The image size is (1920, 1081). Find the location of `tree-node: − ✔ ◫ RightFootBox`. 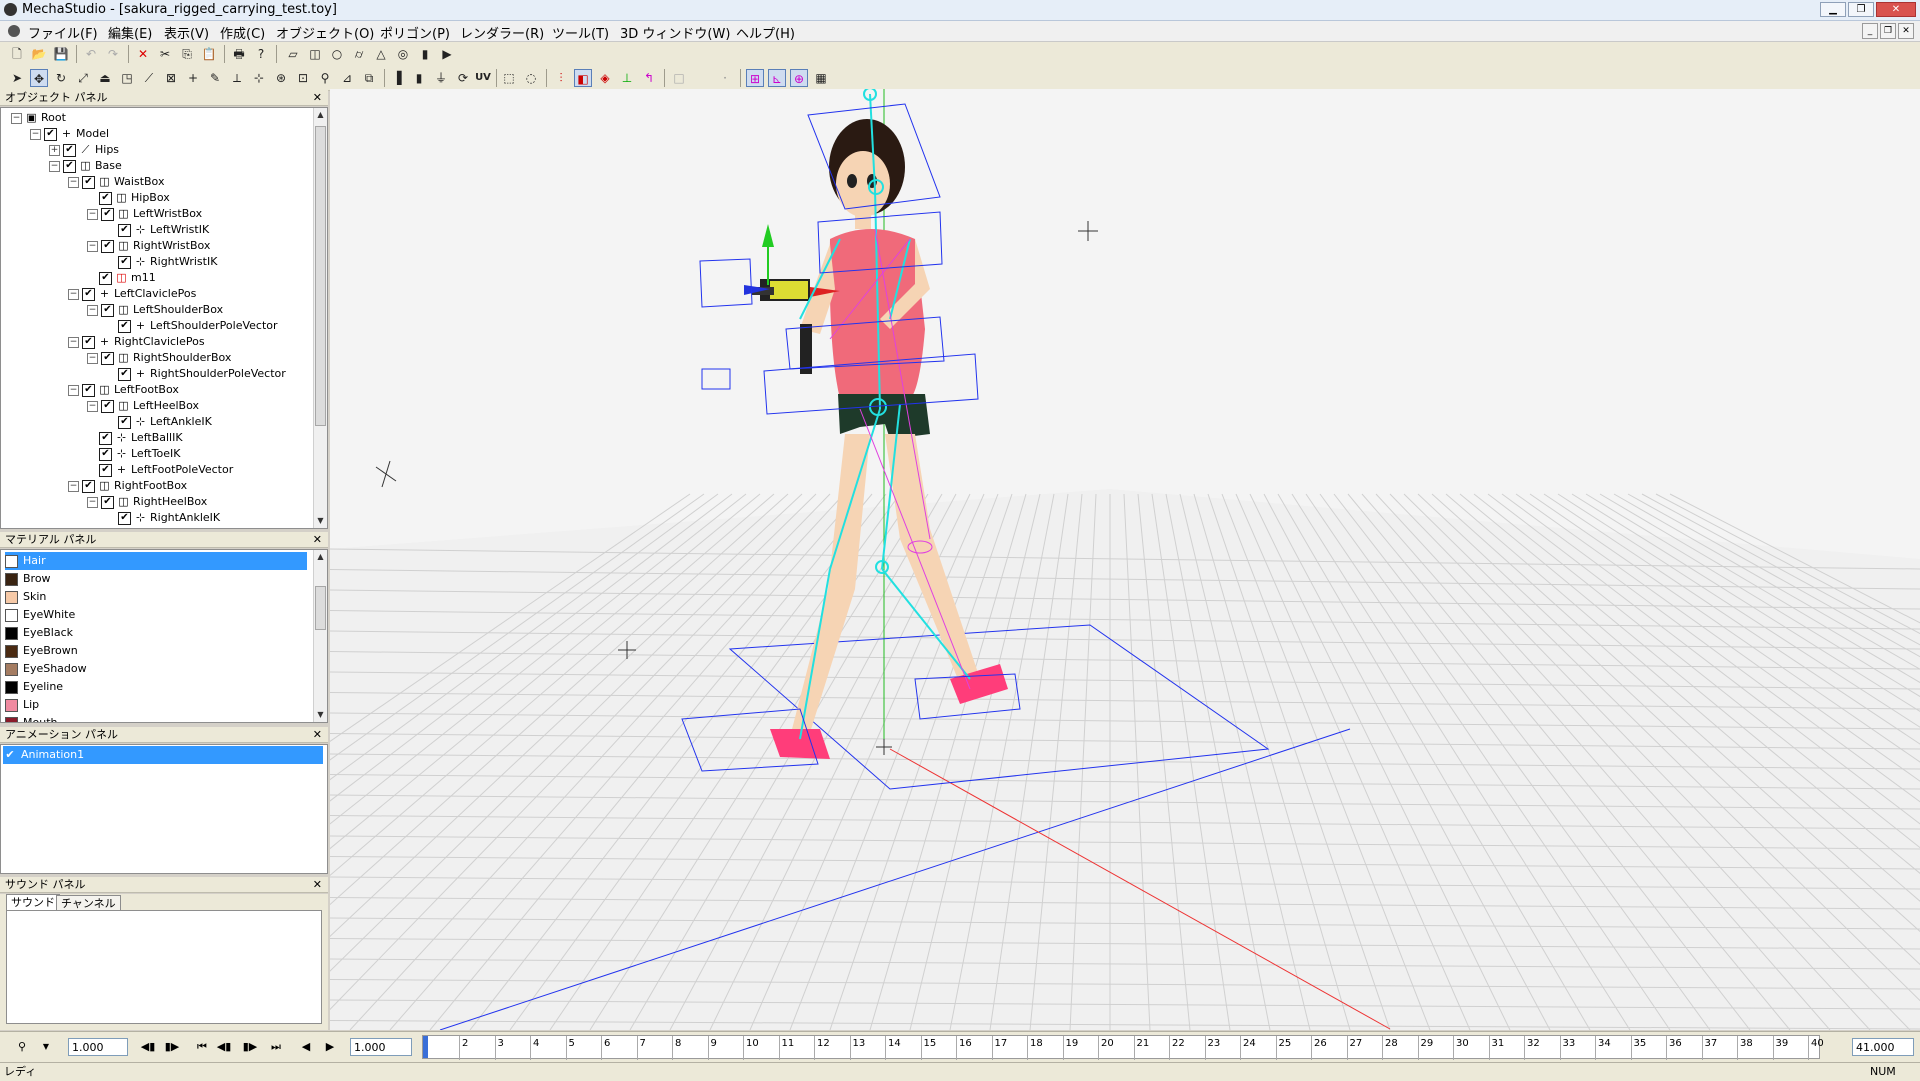

tree-node: − ✔ ◫ RightFootBox is located at coordinates (127, 486).